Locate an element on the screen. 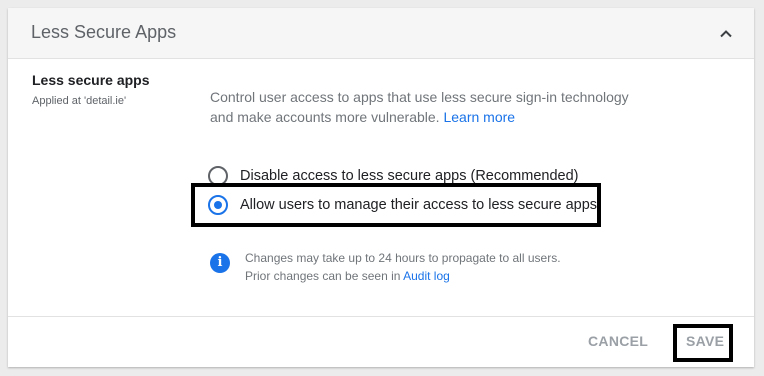 This screenshot has width=764, height=376. info-line-2-text: Prior changes can be seen in is located at coordinates (323, 276).